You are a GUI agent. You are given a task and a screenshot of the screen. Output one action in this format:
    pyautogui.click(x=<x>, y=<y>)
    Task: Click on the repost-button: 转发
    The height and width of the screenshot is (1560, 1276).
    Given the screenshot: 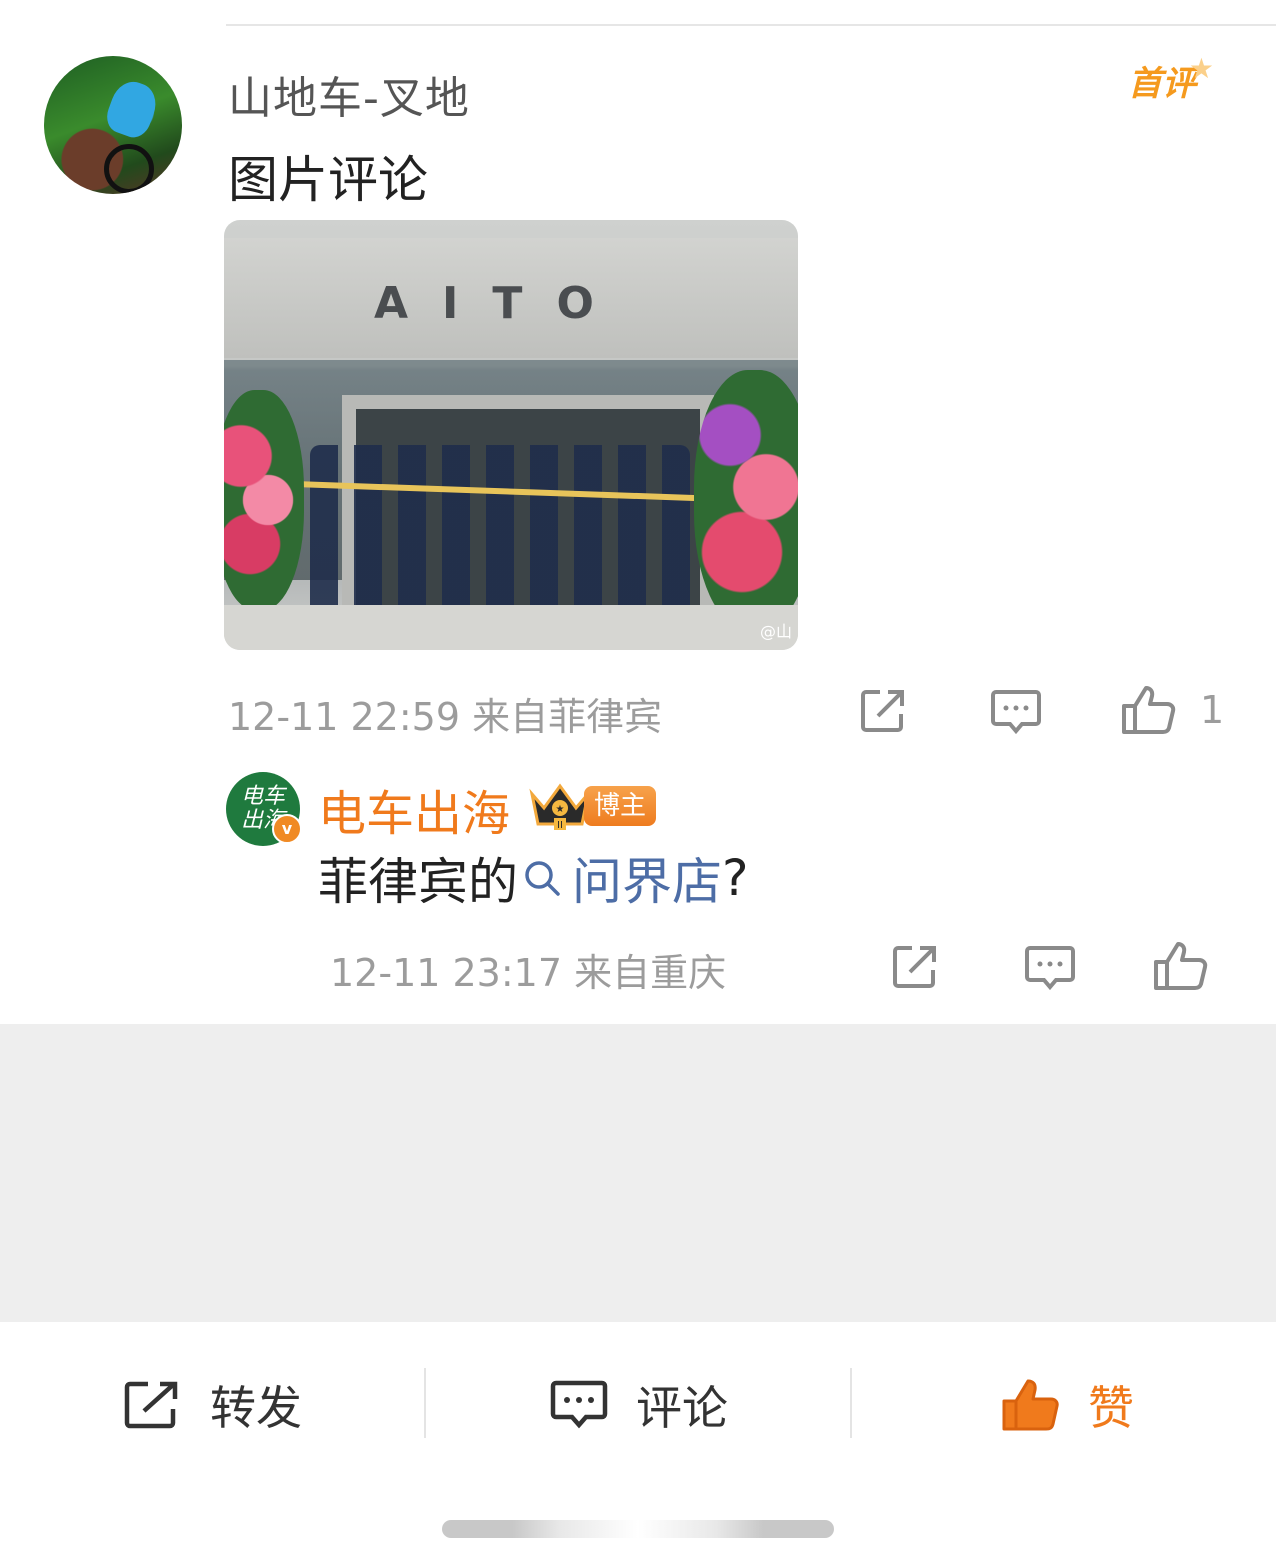 What is the action you would take?
    pyautogui.click(x=212, y=1405)
    